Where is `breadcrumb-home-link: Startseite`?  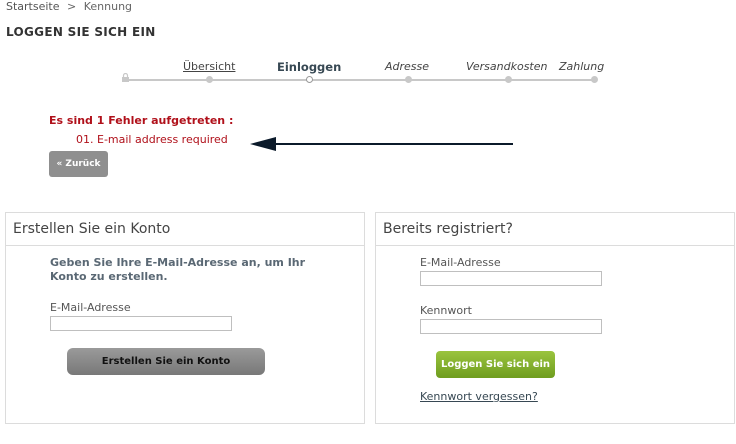 breadcrumb-home-link: Startseite is located at coordinates (33, 6).